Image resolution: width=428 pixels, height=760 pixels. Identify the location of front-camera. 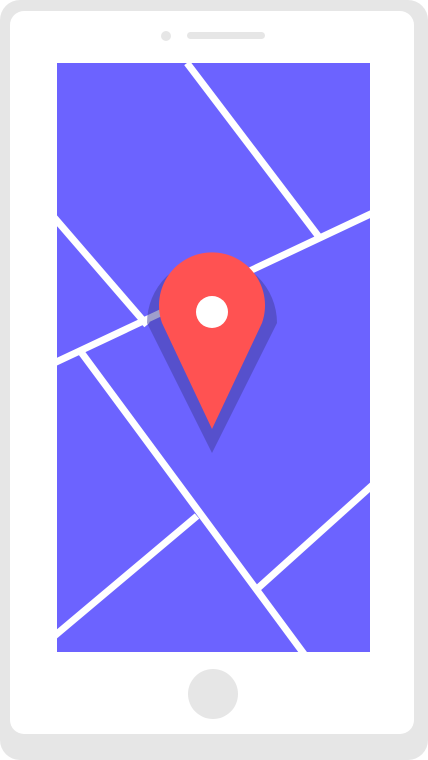
(166, 36).